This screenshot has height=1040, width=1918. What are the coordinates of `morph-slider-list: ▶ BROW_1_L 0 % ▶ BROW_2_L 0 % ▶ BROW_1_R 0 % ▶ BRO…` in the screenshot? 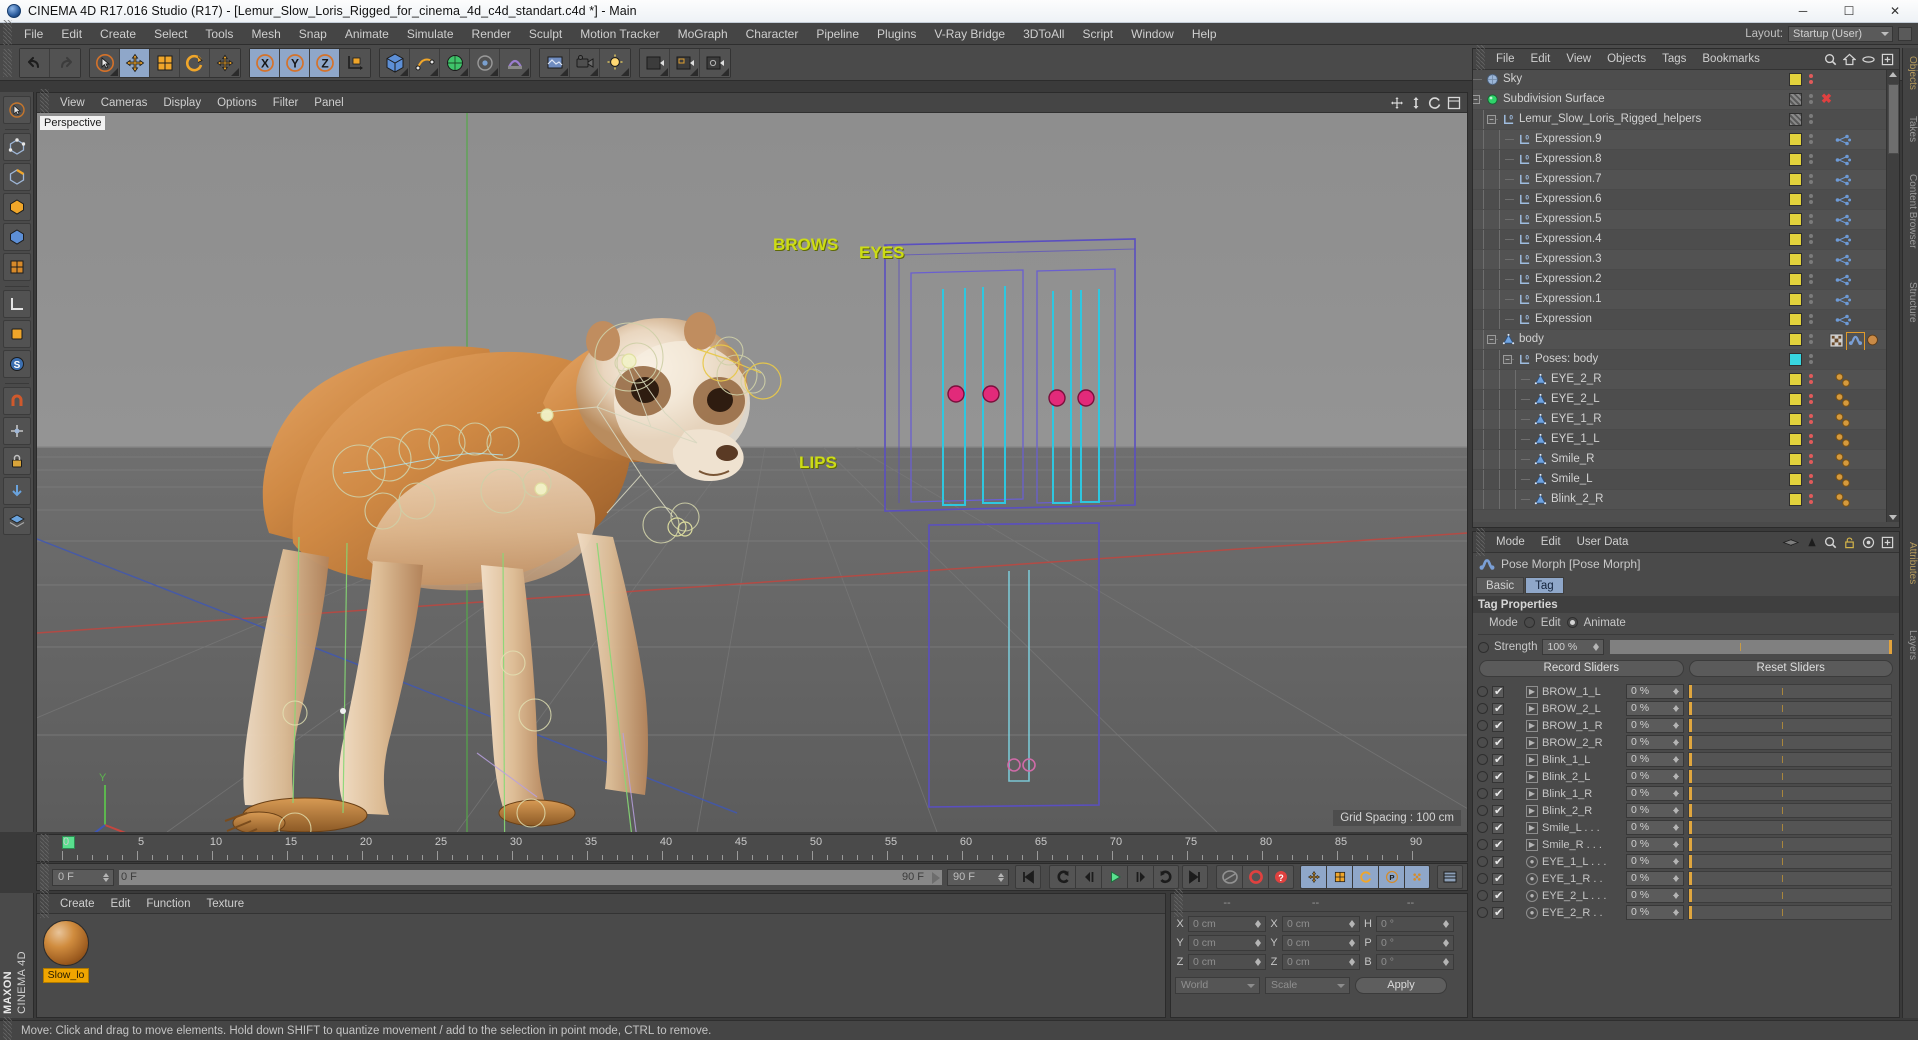 It's located at (1686, 802).